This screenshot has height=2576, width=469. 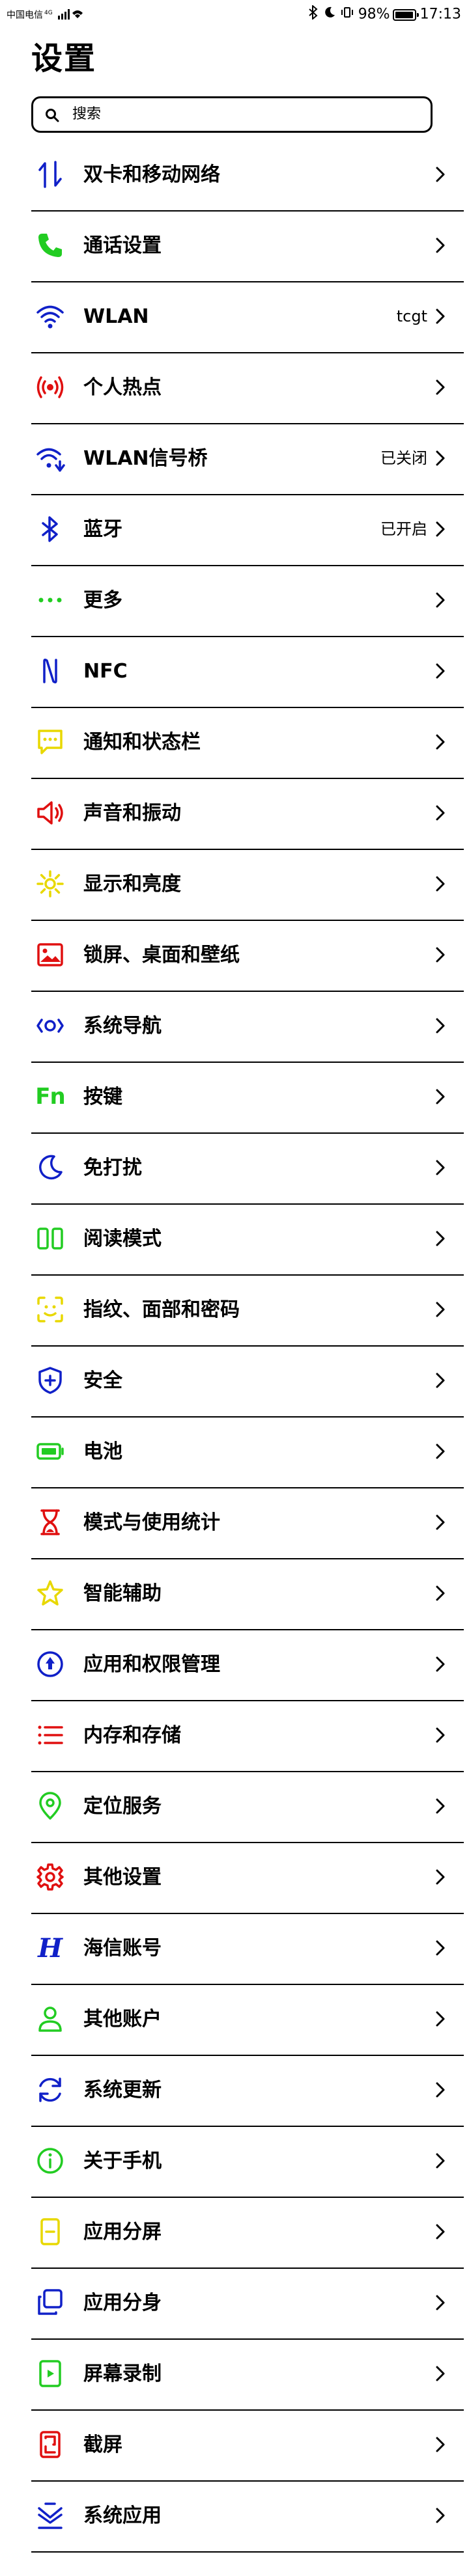 I want to click on settings-item: WLAN信号桥 已关闭, so click(x=248, y=460).